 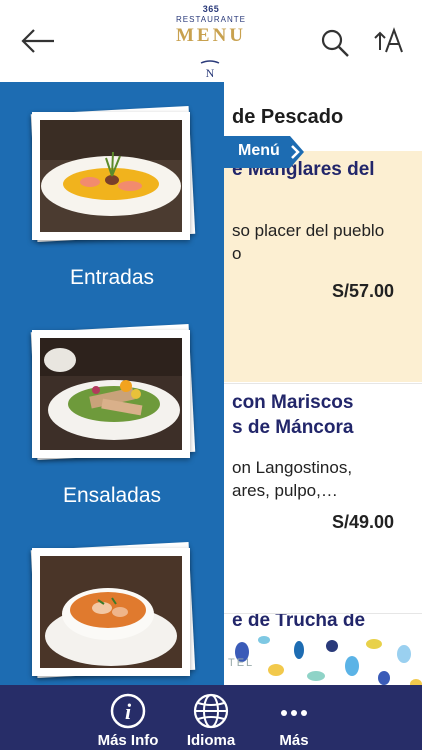 I want to click on language-button: Idioma, so click(x=211, y=721).